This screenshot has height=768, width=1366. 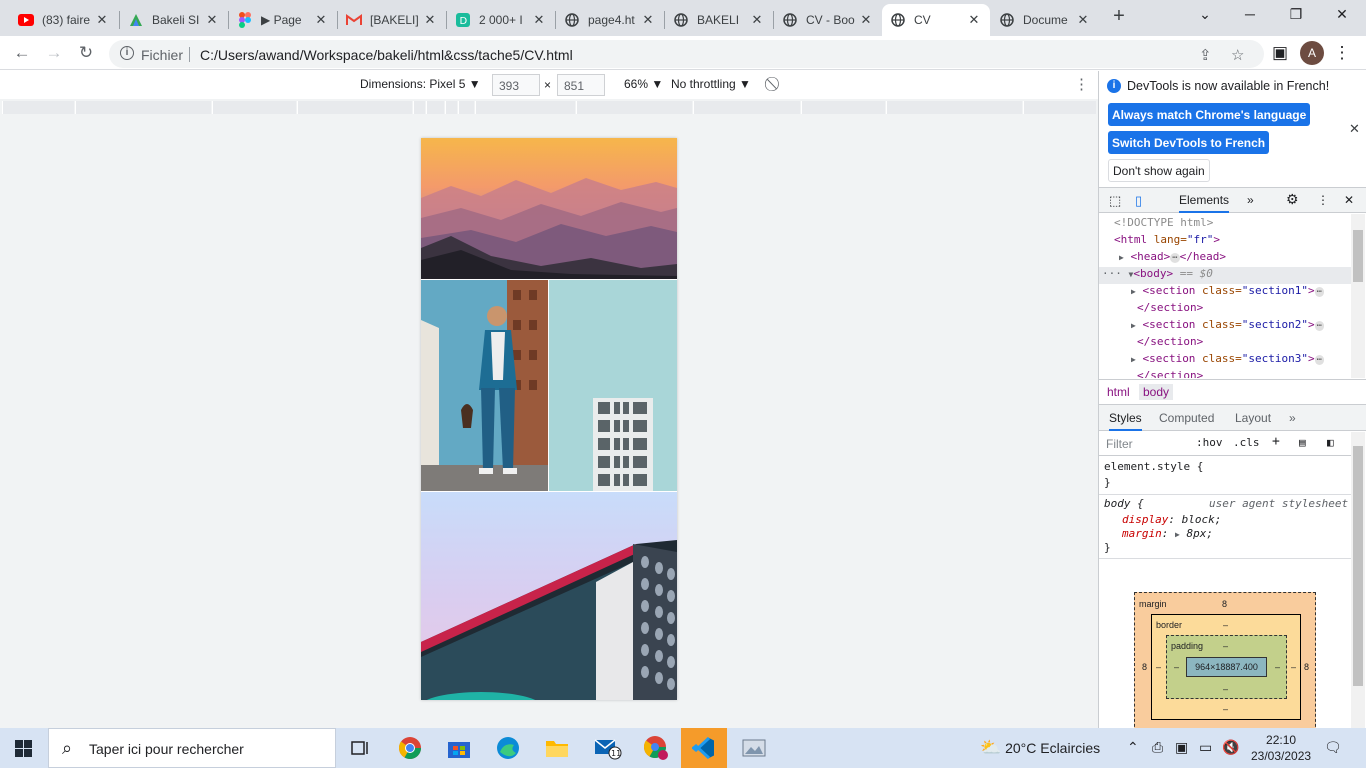 What do you see at coordinates (1119, 16) in the screenshot?
I see `new-tab-button: +` at bounding box center [1119, 16].